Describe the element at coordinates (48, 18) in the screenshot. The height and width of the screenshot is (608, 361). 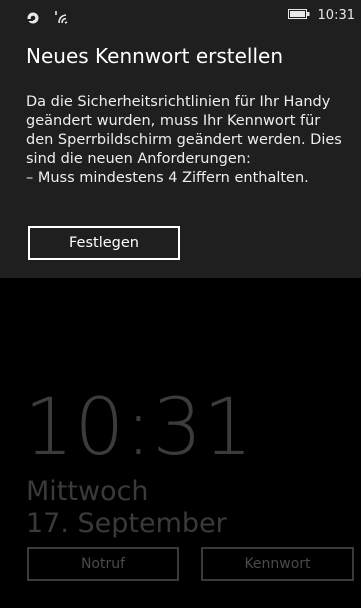
I see `status-left-icons` at that location.